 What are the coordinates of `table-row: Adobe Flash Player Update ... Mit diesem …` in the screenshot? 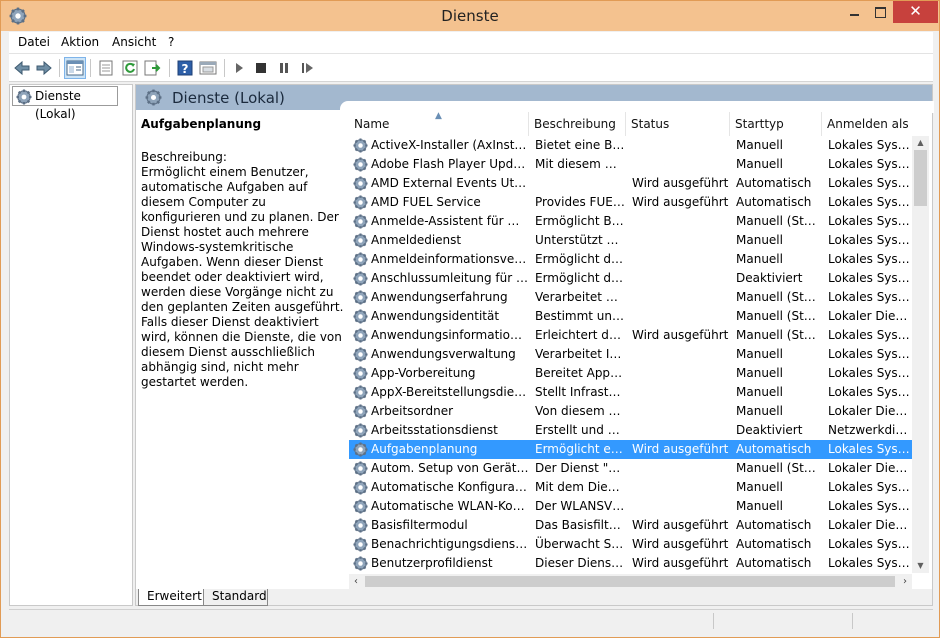 It's located at (630, 164).